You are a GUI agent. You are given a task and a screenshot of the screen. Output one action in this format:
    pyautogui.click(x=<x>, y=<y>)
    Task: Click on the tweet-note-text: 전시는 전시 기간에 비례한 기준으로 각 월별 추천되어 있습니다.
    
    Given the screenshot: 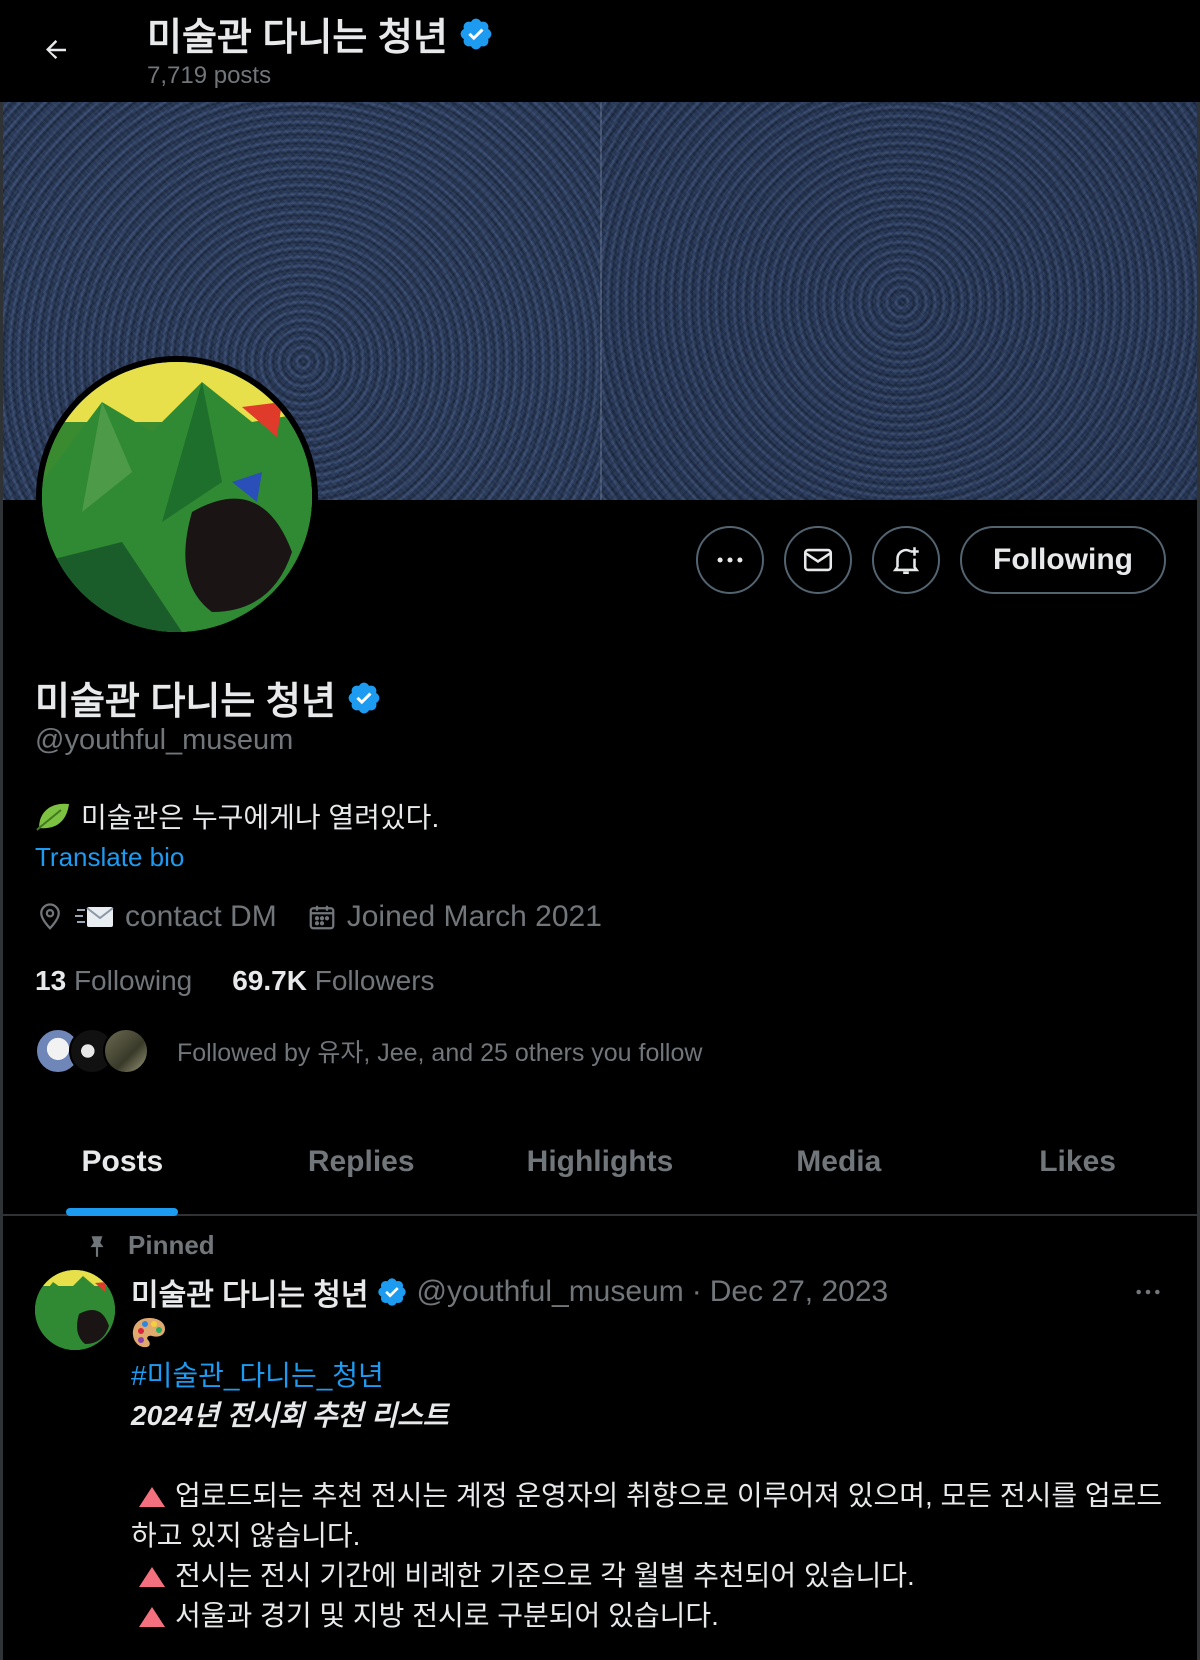 What is the action you would take?
    pyautogui.click(x=545, y=1575)
    